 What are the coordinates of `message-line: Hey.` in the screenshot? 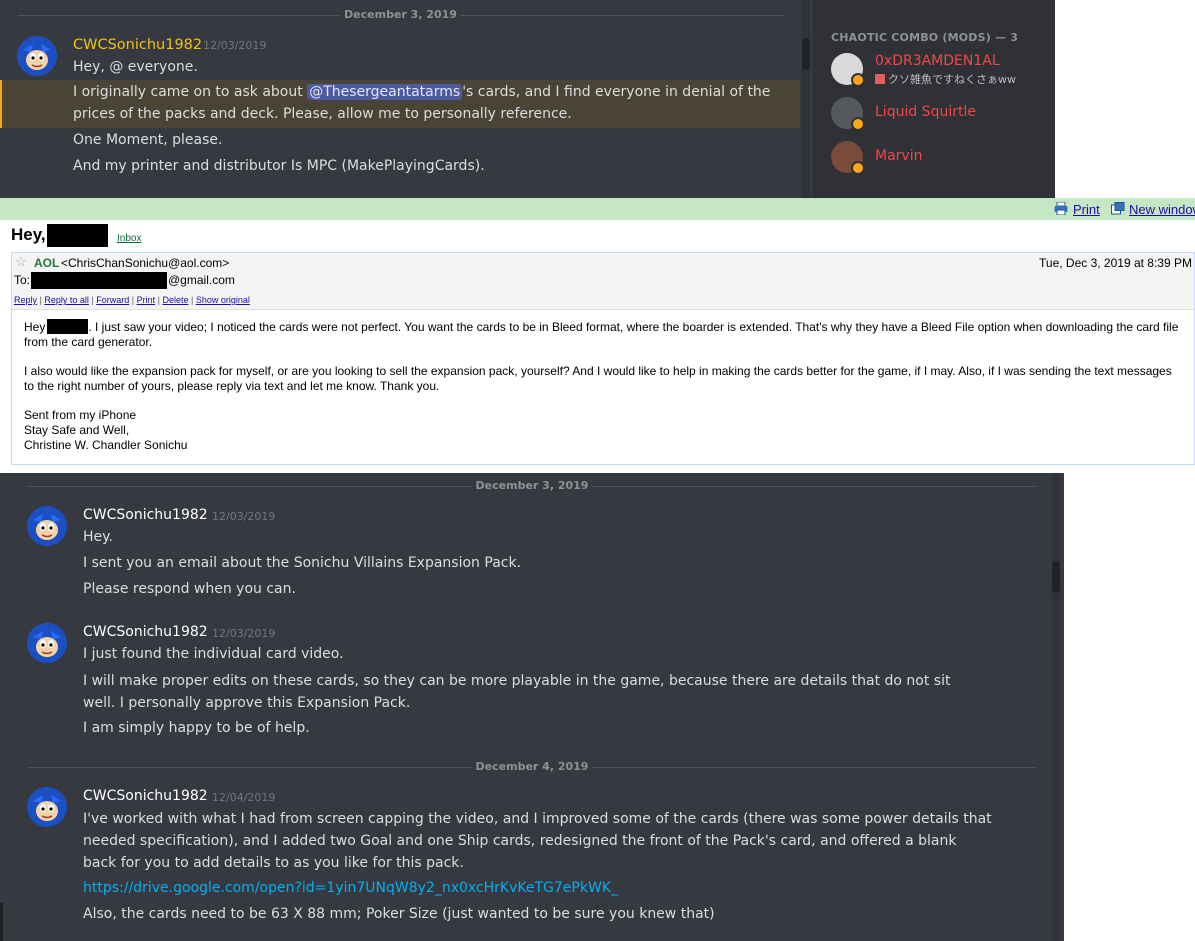 It's located at (98, 537).